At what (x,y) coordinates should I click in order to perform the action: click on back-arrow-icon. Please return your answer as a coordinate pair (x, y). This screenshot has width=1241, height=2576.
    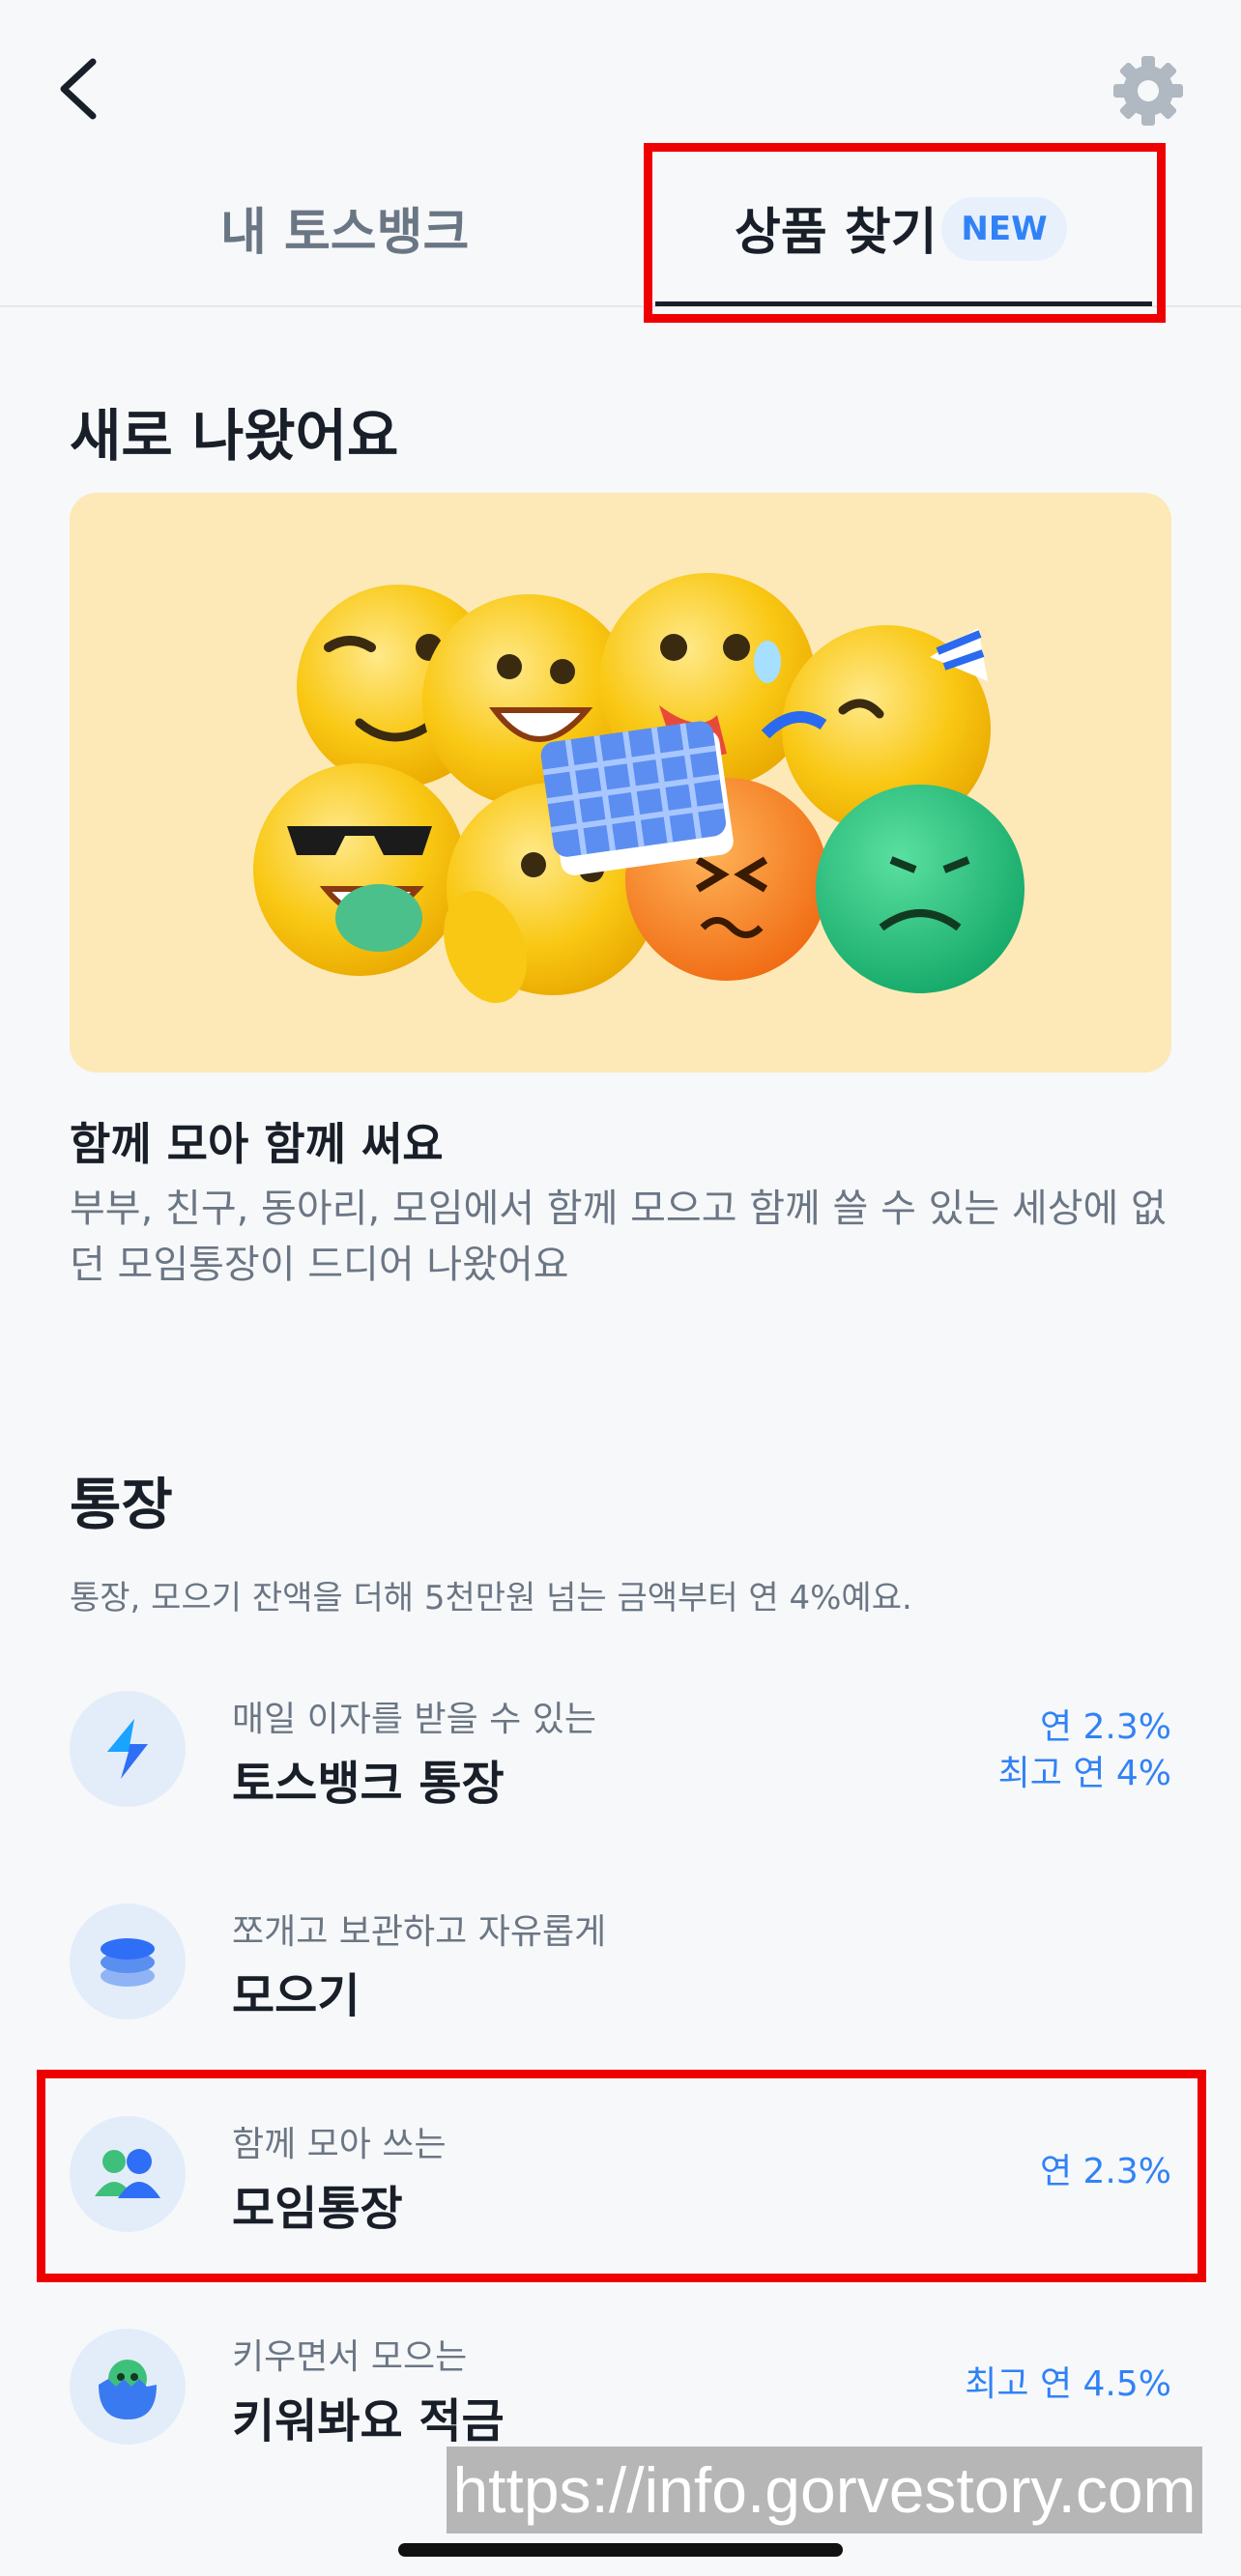
    Looking at the image, I should click on (79, 89).